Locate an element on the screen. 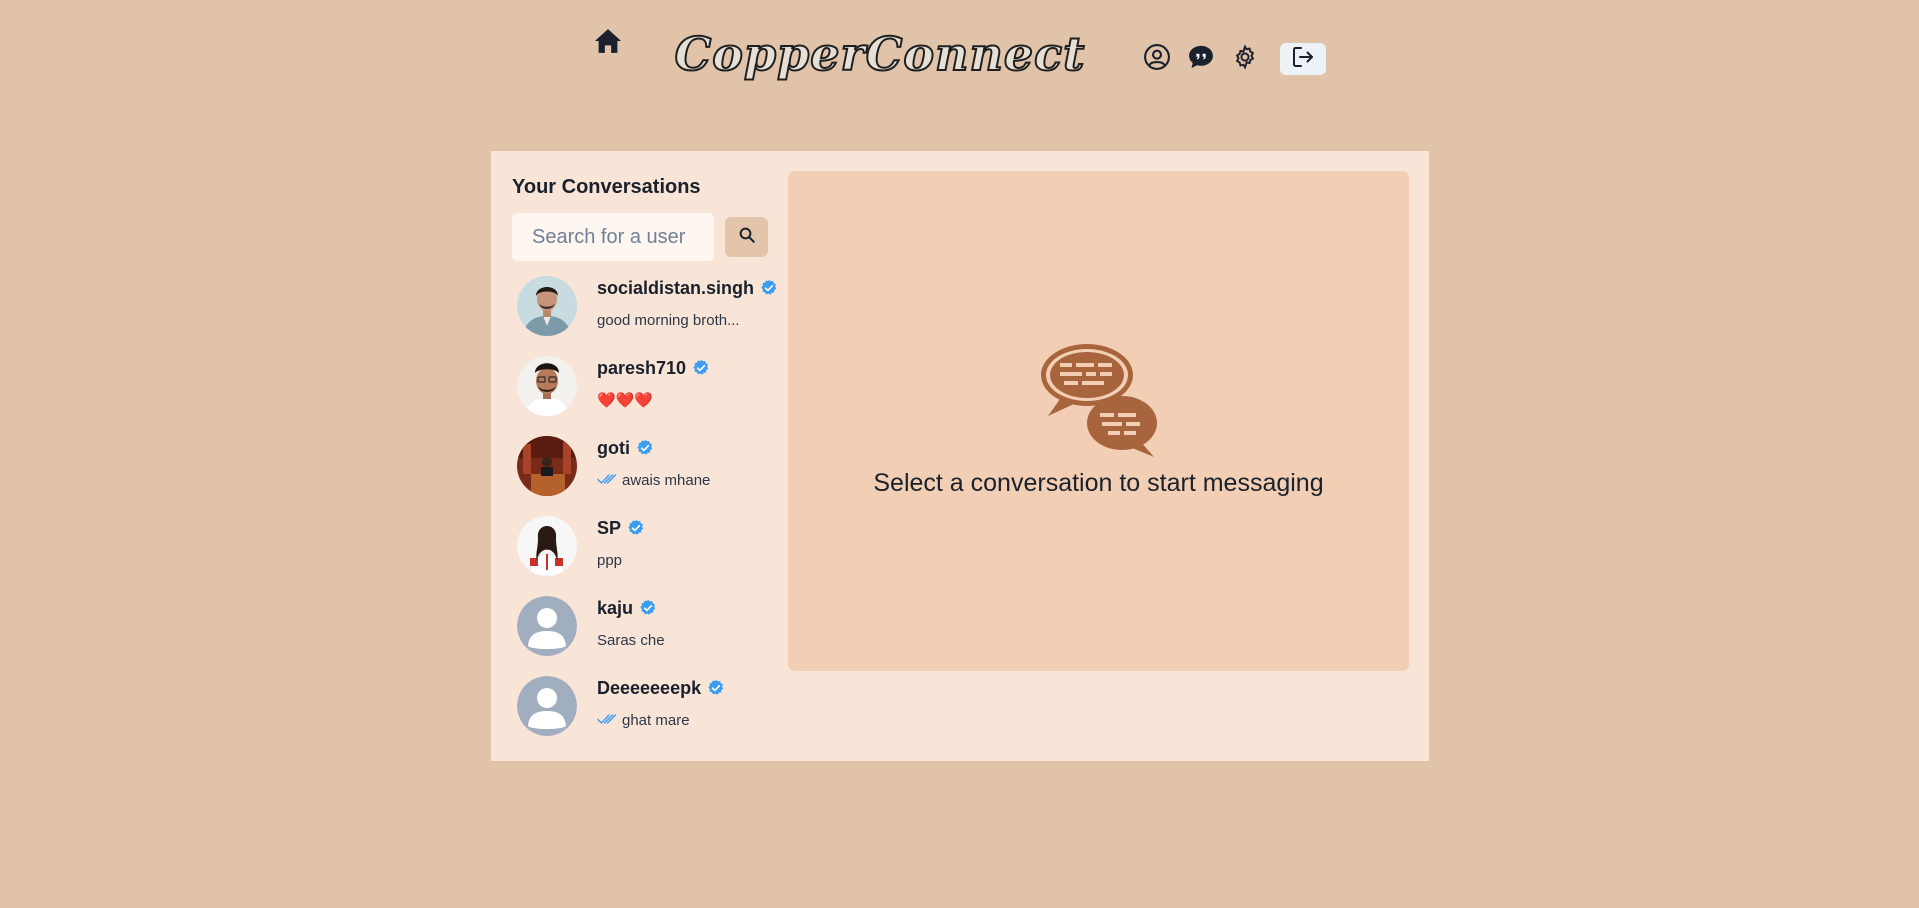  profile-button is located at coordinates (1157, 59).